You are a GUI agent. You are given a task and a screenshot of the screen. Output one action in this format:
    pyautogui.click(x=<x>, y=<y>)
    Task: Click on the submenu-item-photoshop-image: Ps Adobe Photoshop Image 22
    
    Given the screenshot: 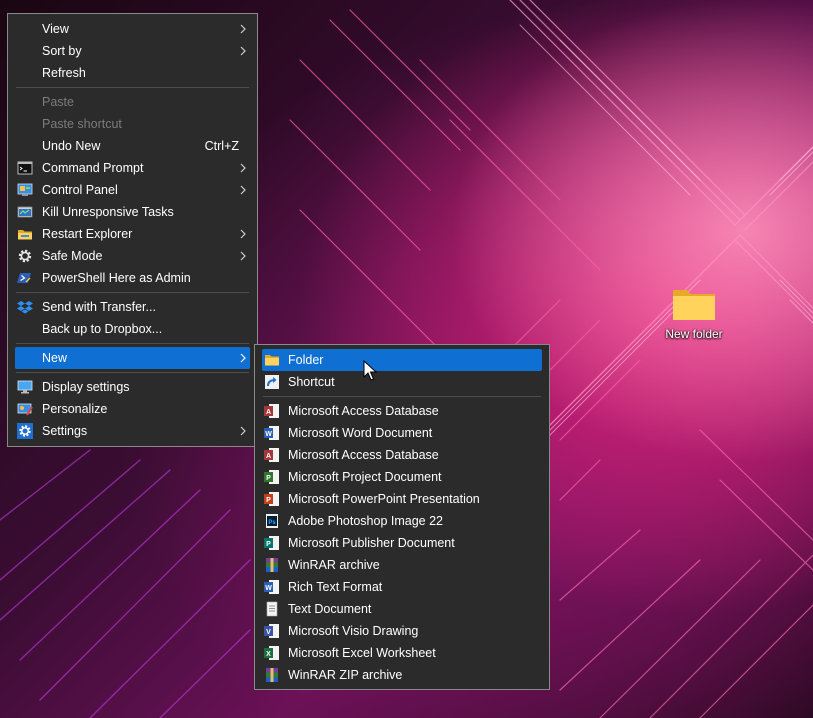 What is the action you would take?
    pyautogui.click(x=402, y=521)
    